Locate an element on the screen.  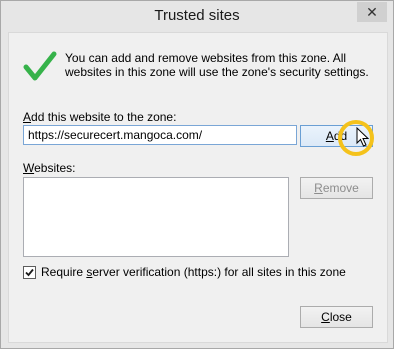
checkmark-icon is located at coordinates (29, 272).